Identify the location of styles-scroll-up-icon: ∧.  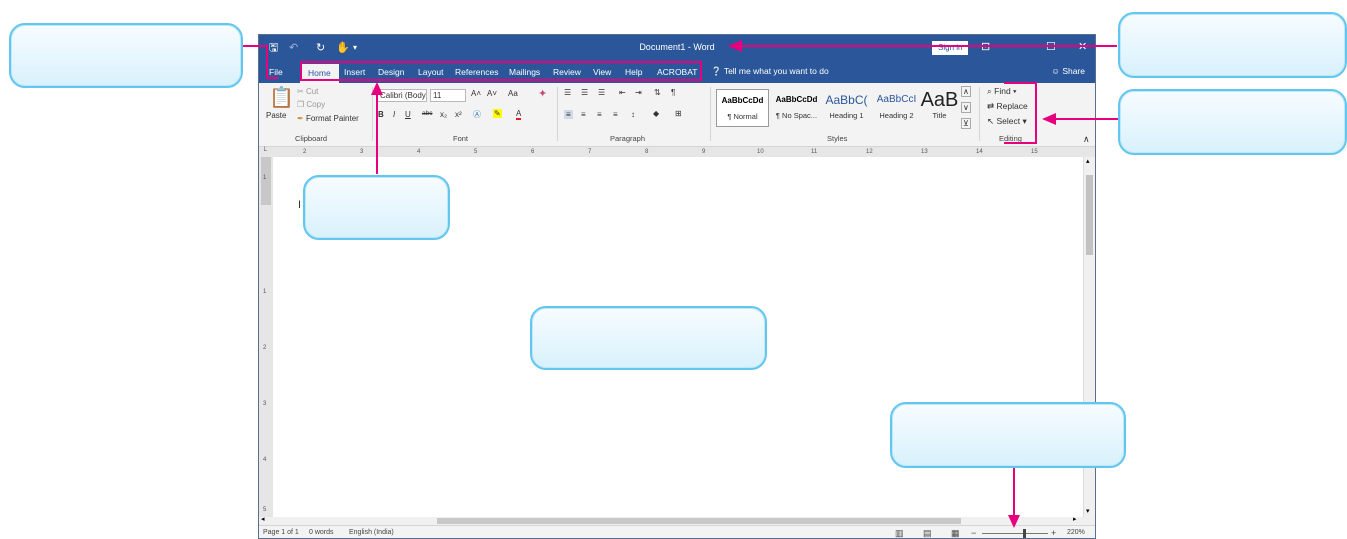
(966, 91).